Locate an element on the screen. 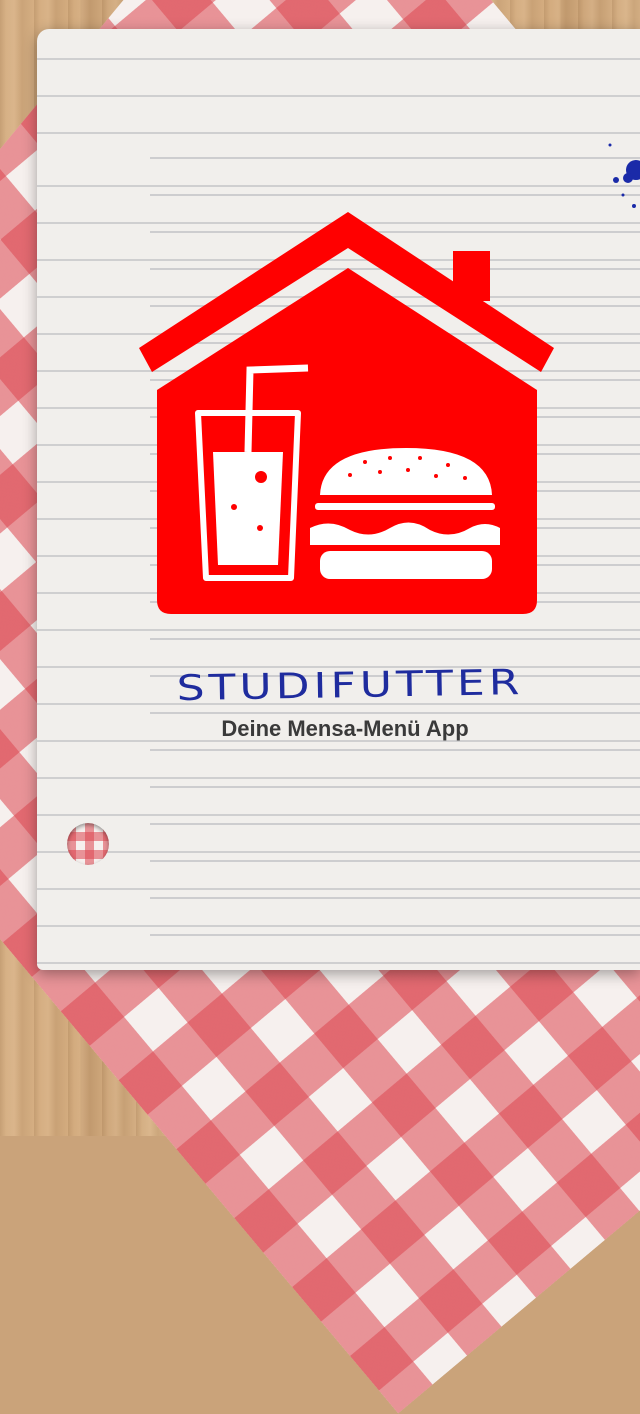 This screenshot has height=1414, width=640. app-title: STUDIFUTTER is located at coordinates (350, 685).